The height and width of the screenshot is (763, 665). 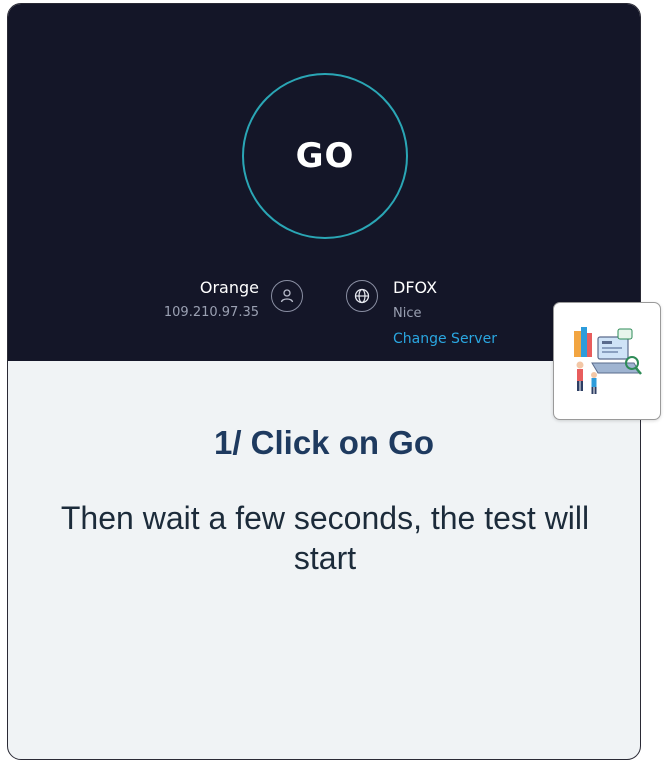 What do you see at coordinates (415, 287) in the screenshot?
I see `server-name: DFOX` at bounding box center [415, 287].